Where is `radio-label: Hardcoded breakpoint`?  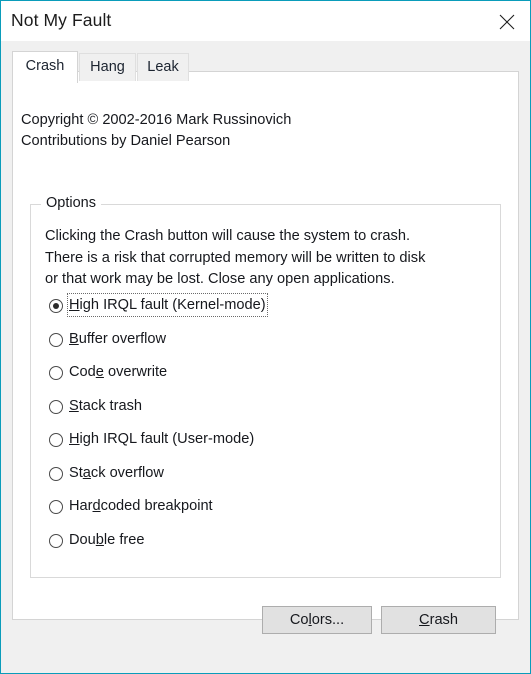
radio-label: Hardcoded breakpoint is located at coordinates (141, 506).